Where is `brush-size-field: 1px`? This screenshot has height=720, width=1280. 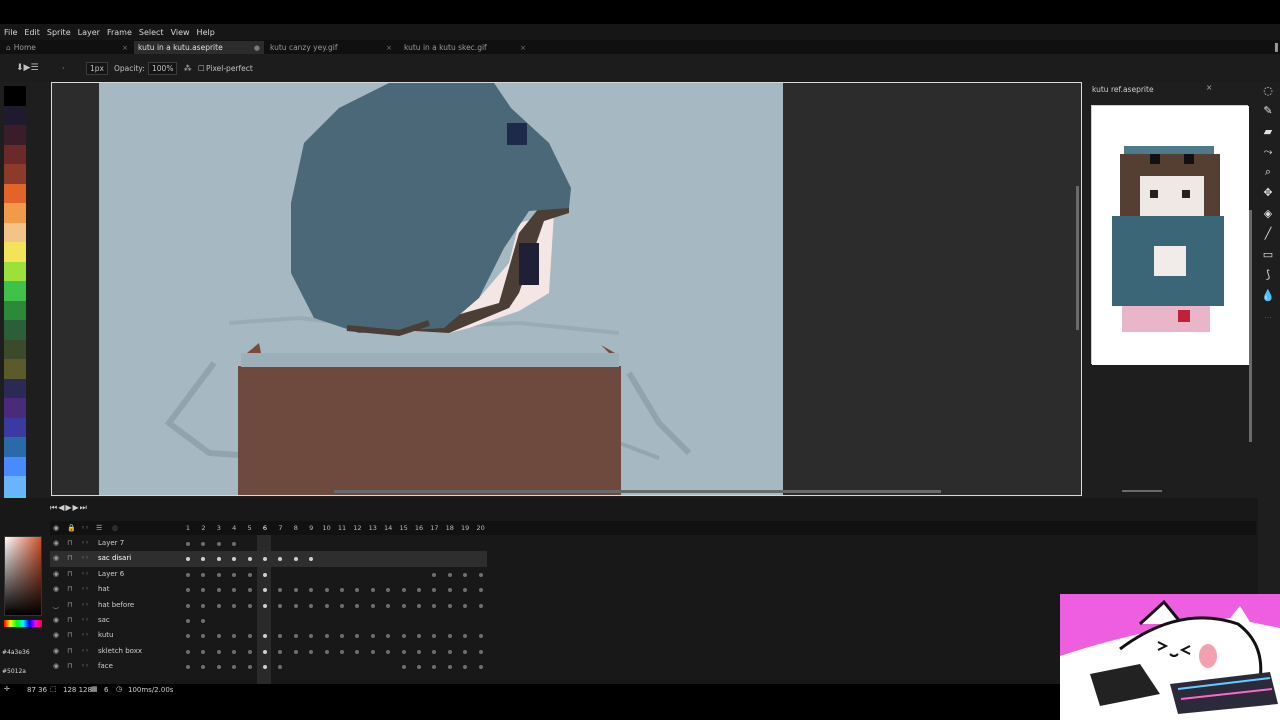 brush-size-field: 1px is located at coordinates (97, 68).